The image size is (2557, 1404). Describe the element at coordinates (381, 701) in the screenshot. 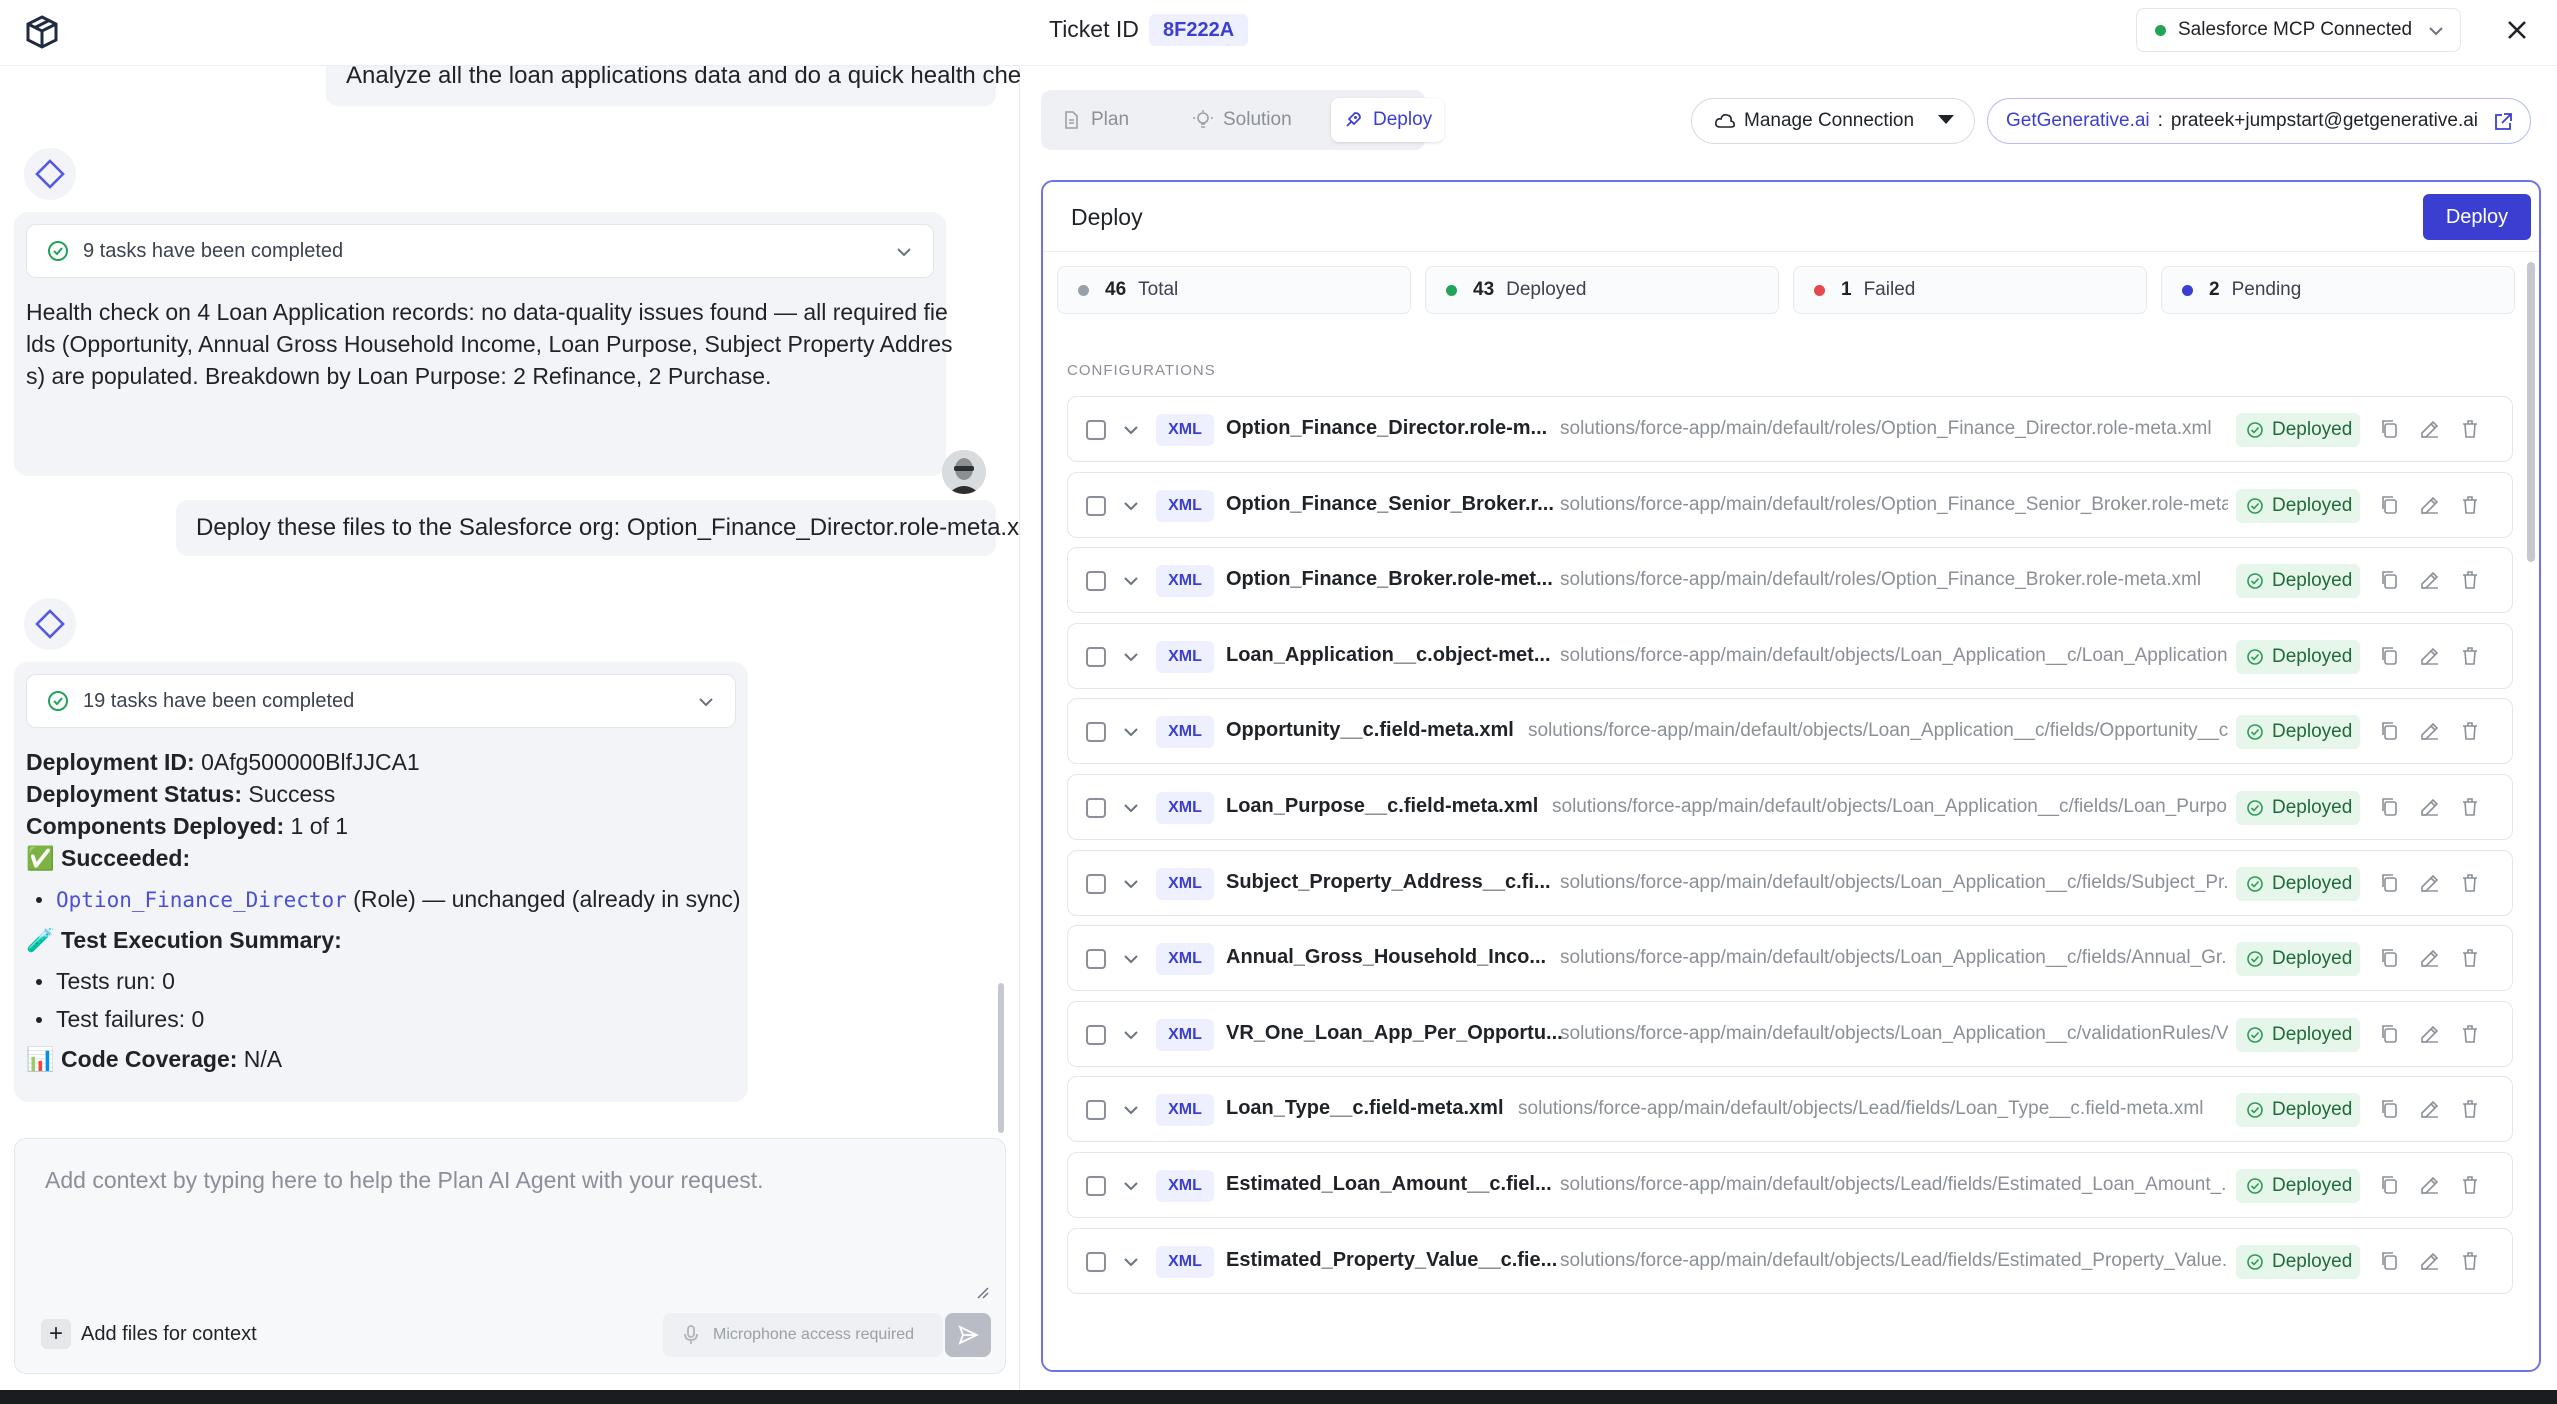

I see `tasks-completed-toggle: 19 tasks have been completed` at that location.